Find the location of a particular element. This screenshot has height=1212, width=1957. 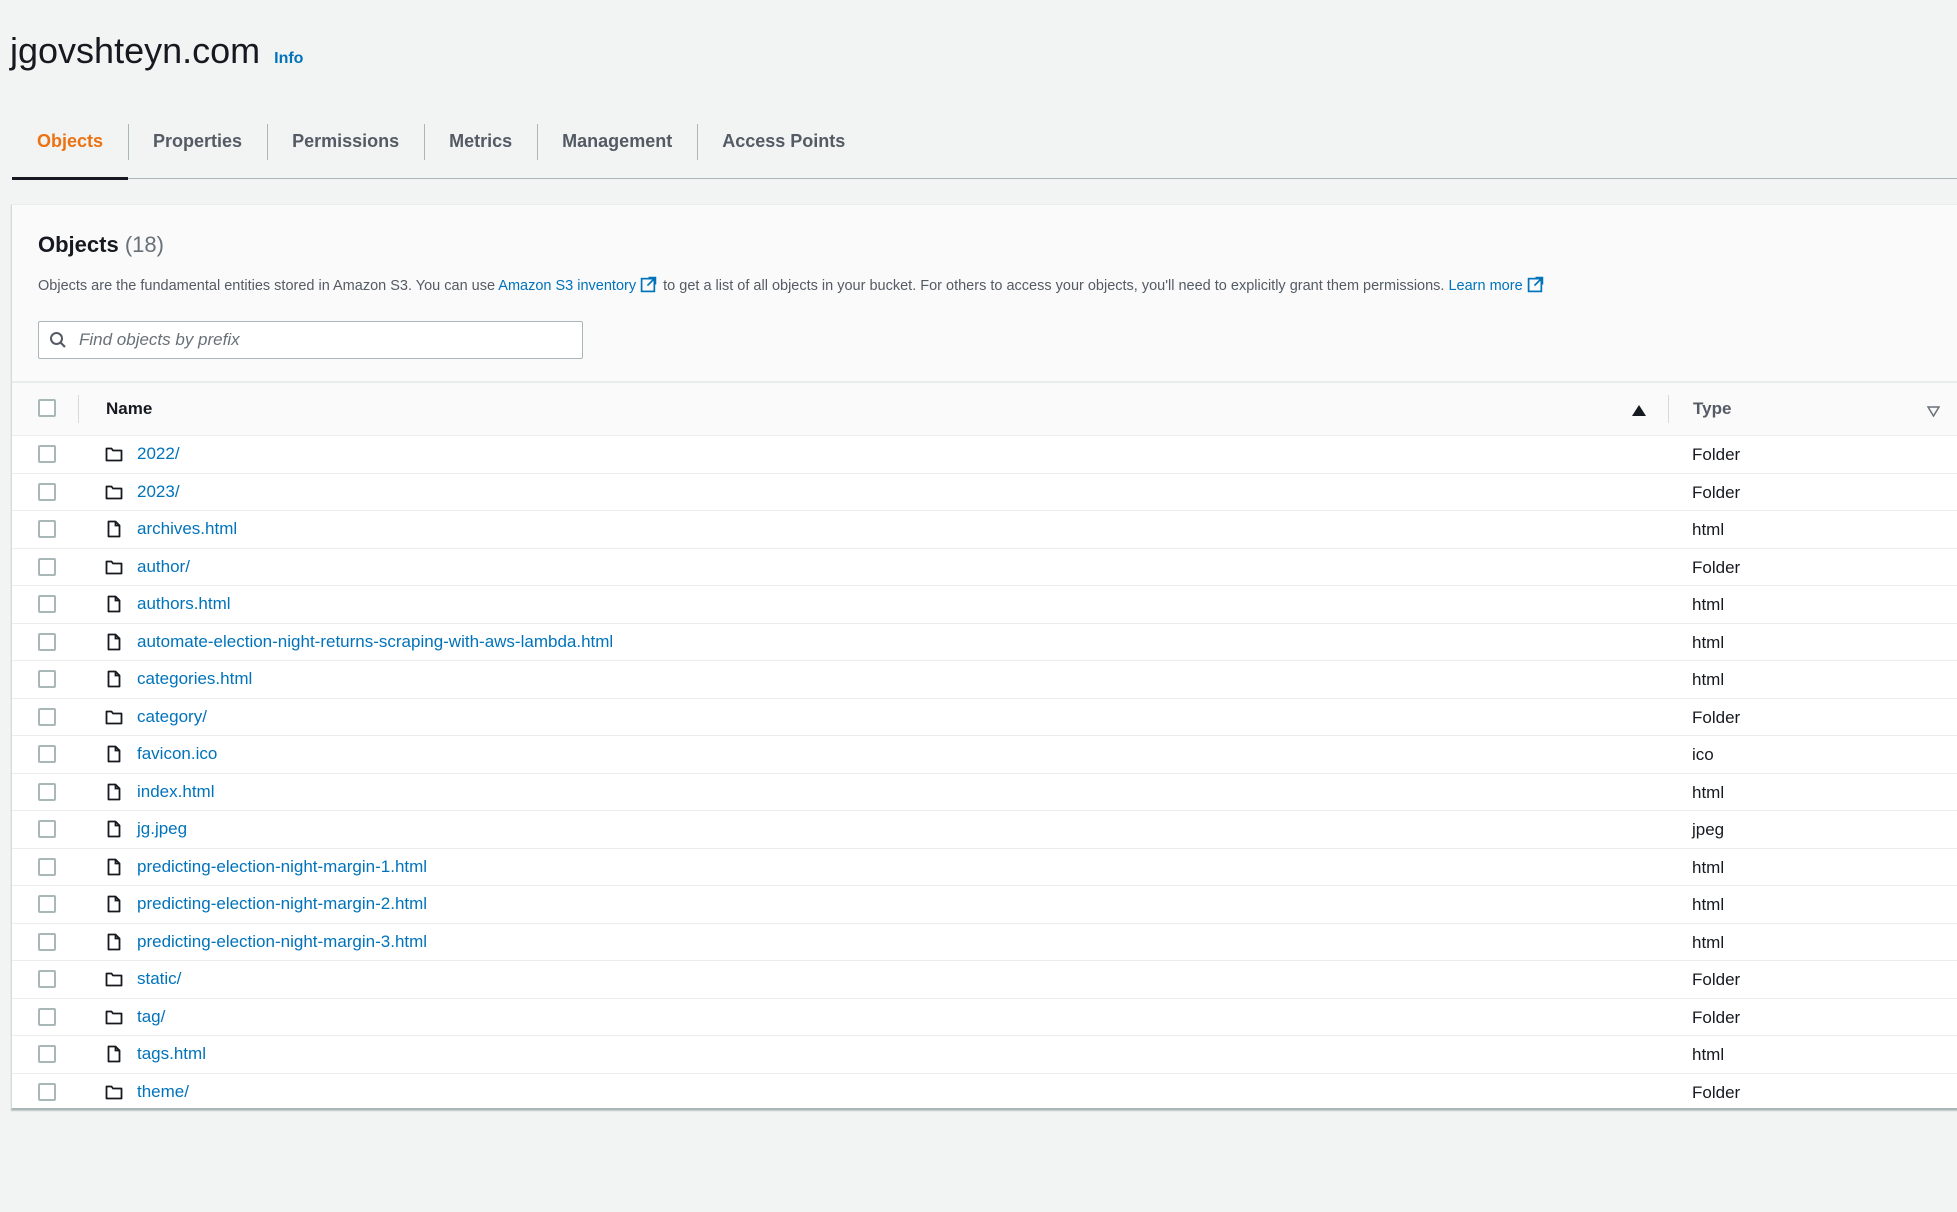

table-row: index.html html is located at coordinates (984, 792).